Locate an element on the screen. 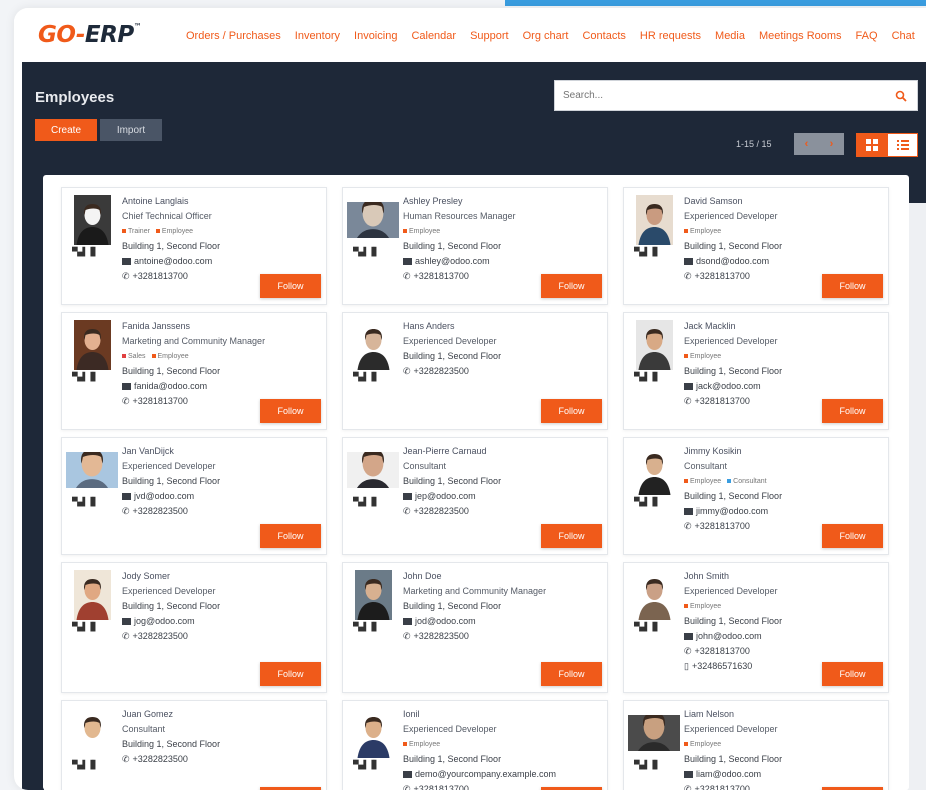  menu-item: Support is located at coordinates (489, 36).